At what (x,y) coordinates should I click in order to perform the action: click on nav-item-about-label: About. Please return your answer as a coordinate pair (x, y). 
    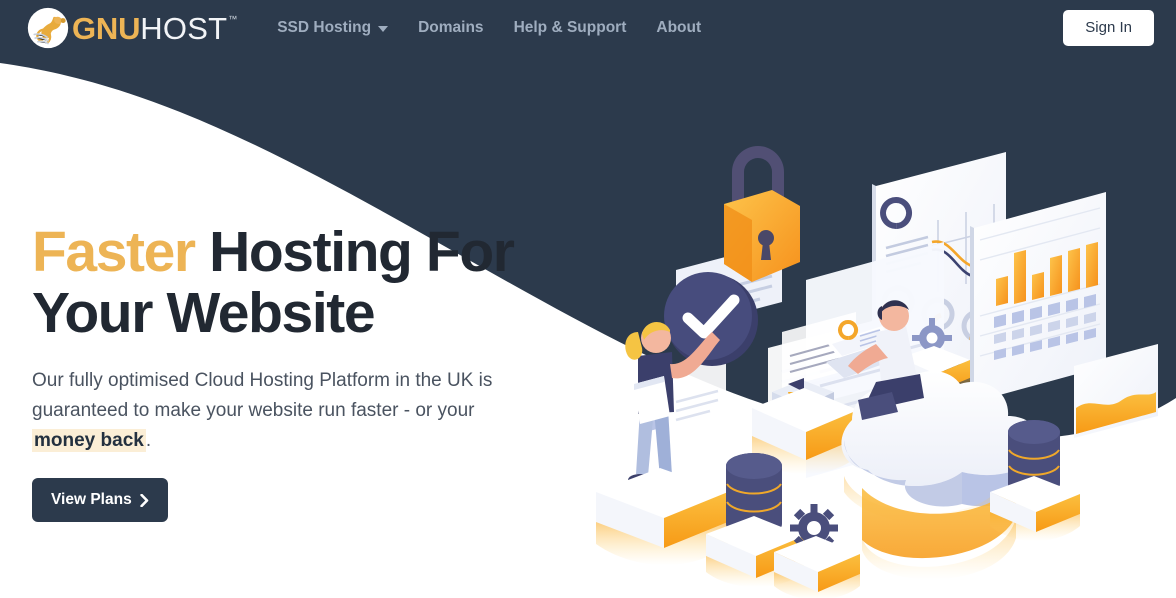
    Looking at the image, I should click on (679, 27).